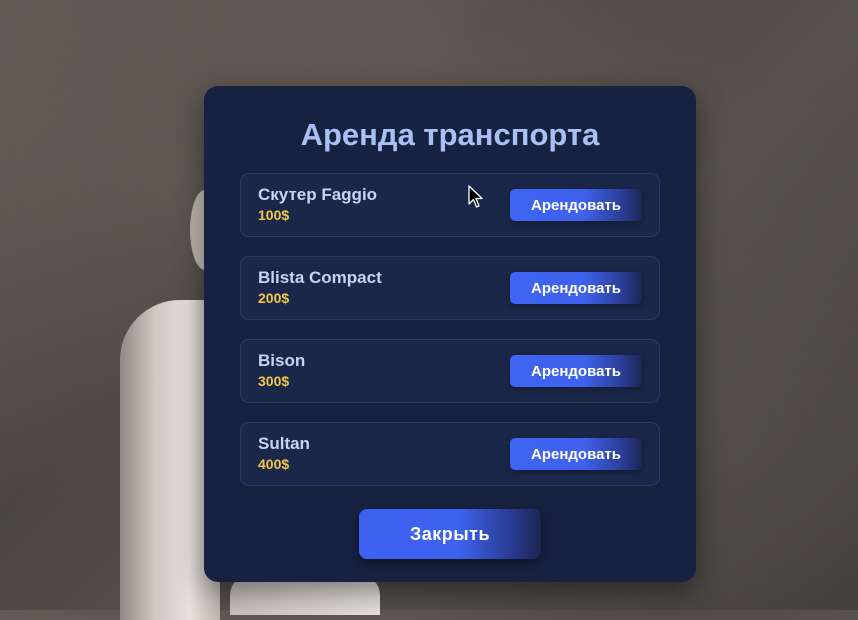  What do you see at coordinates (318, 194) in the screenshot?
I see `vehicle-name: Скутер Faggio` at bounding box center [318, 194].